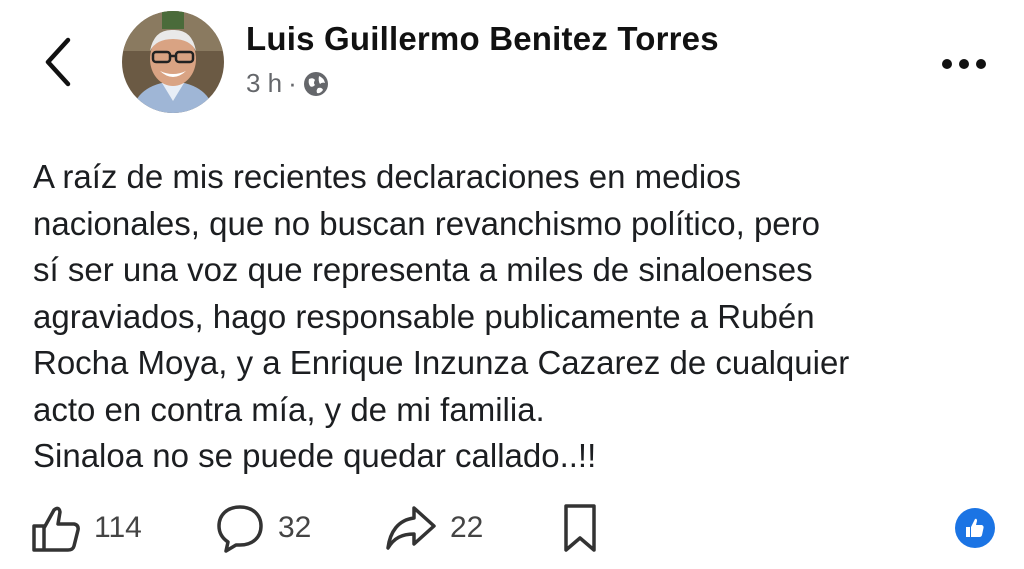 Image resolution: width=1024 pixels, height=569 pixels. What do you see at coordinates (467, 527) in the screenshot?
I see `share-count: 22` at bounding box center [467, 527].